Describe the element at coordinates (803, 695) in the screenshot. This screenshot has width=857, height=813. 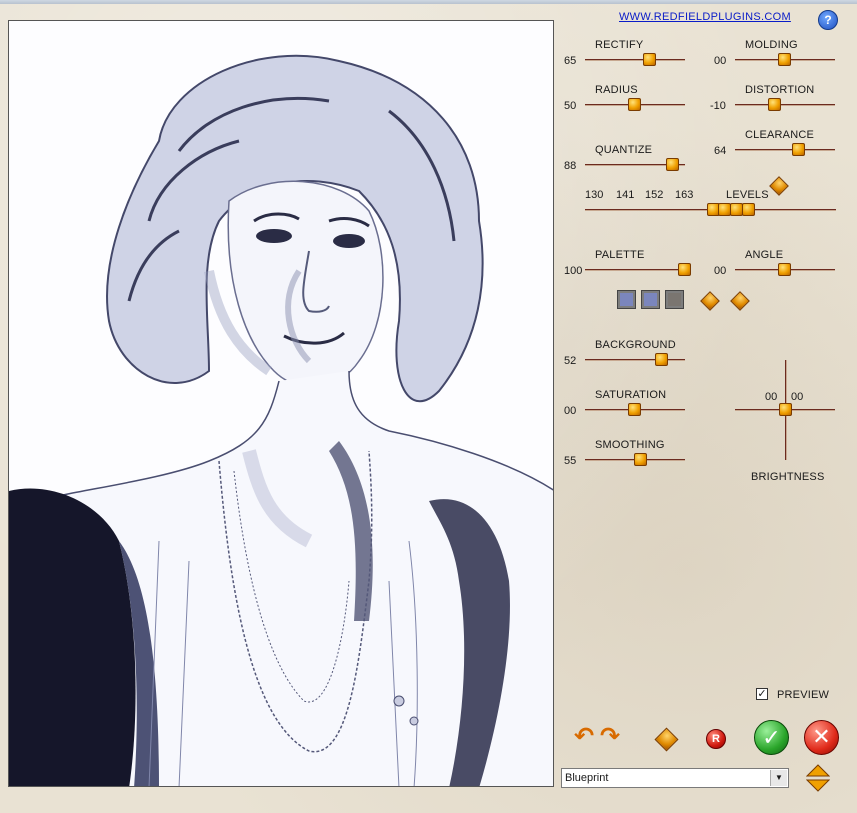
I see `preview-label: PREVIEW` at that location.